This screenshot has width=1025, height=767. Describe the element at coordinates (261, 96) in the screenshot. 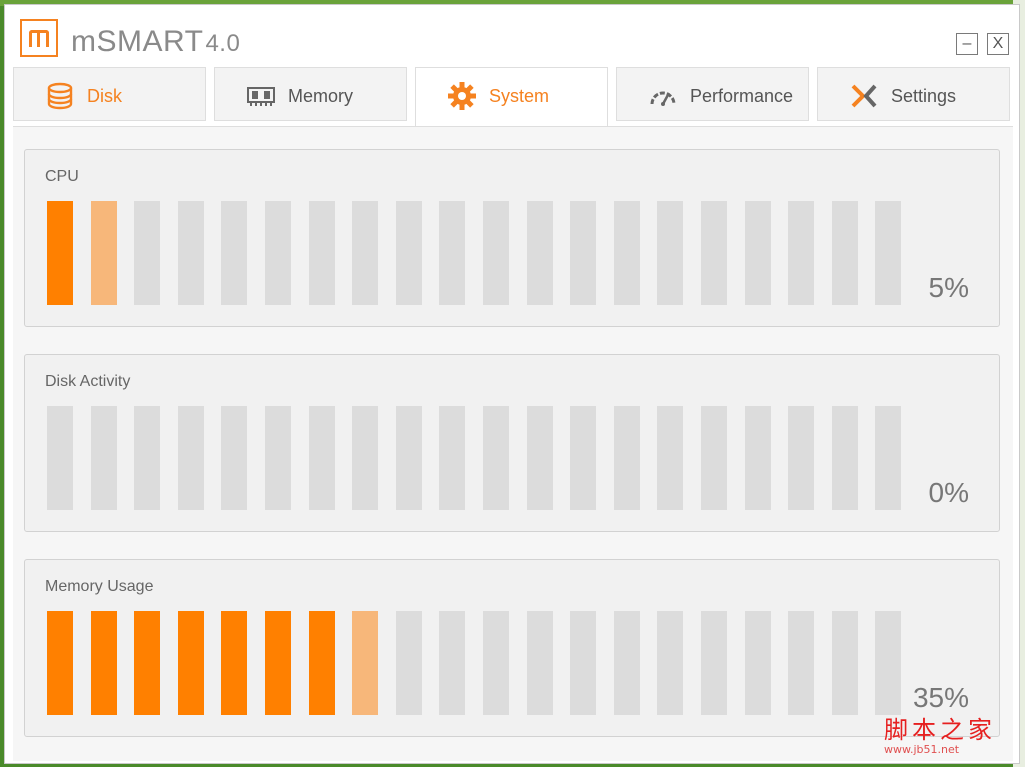

I see `memory-chip-icon` at that location.